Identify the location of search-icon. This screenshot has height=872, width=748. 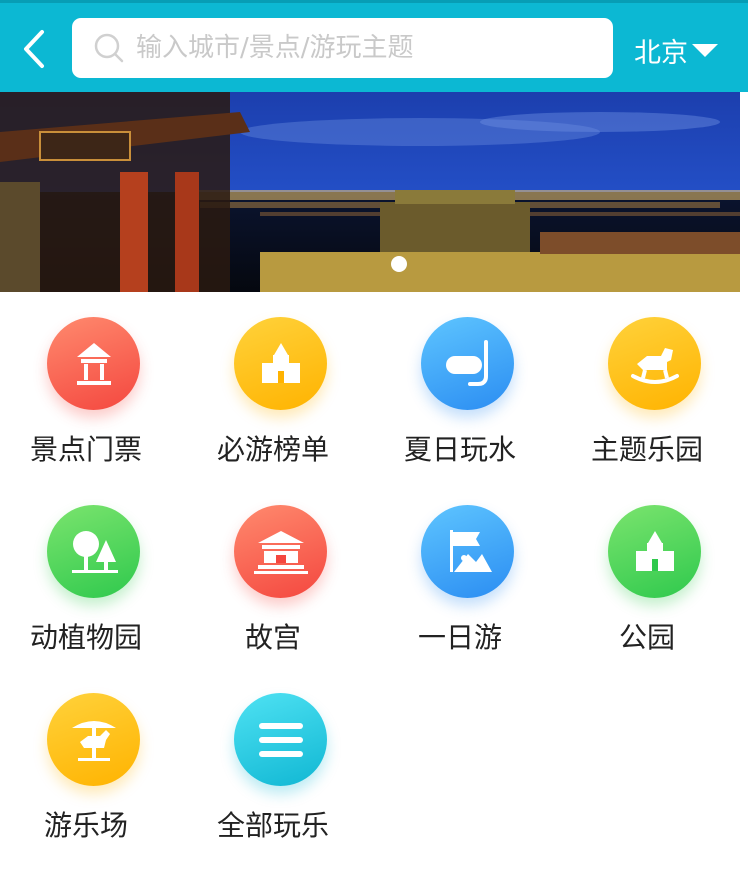
(109, 48).